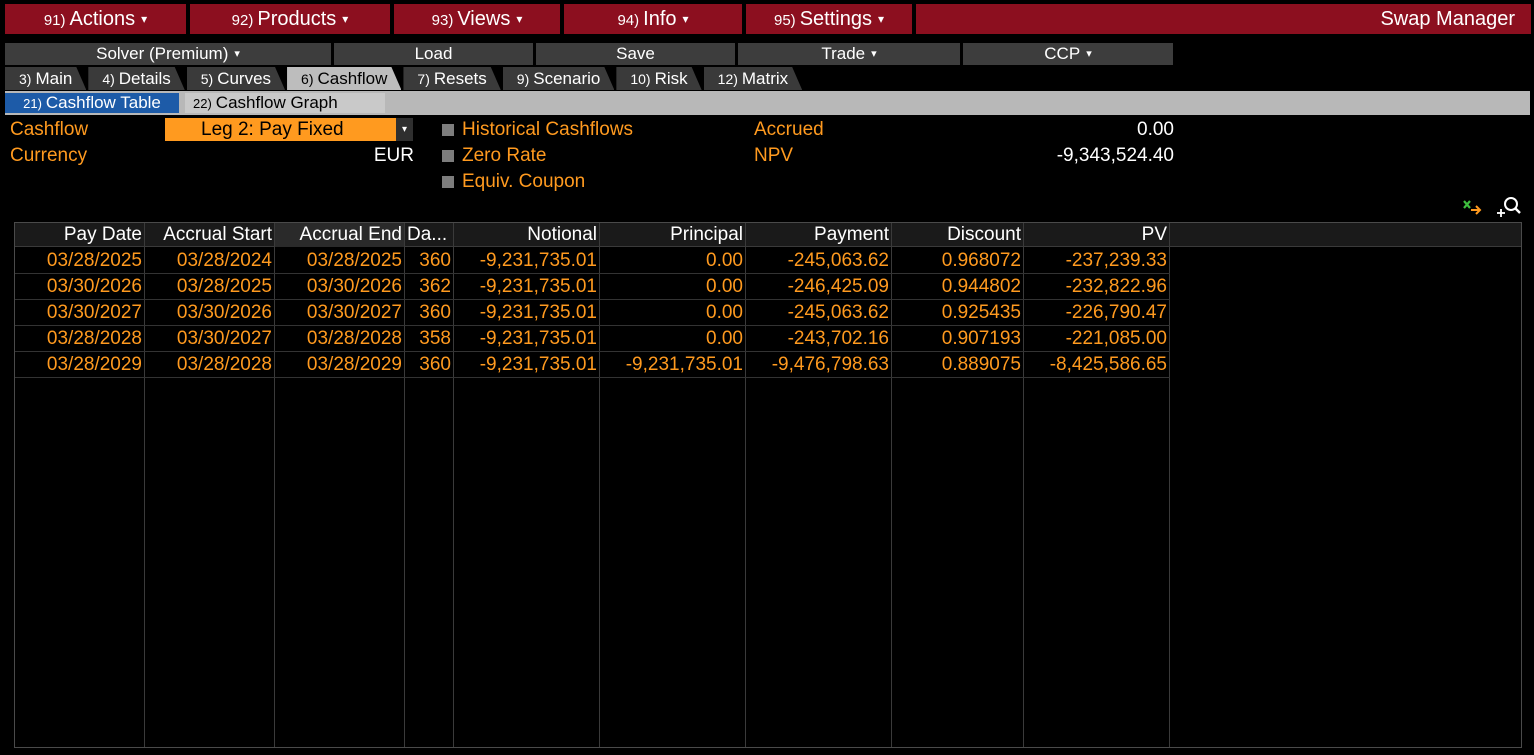 Image resolution: width=1534 pixels, height=755 pixels. Describe the element at coordinates (981, 260) in the screenshot. I see `cell-discount: 0.968072` at that location.